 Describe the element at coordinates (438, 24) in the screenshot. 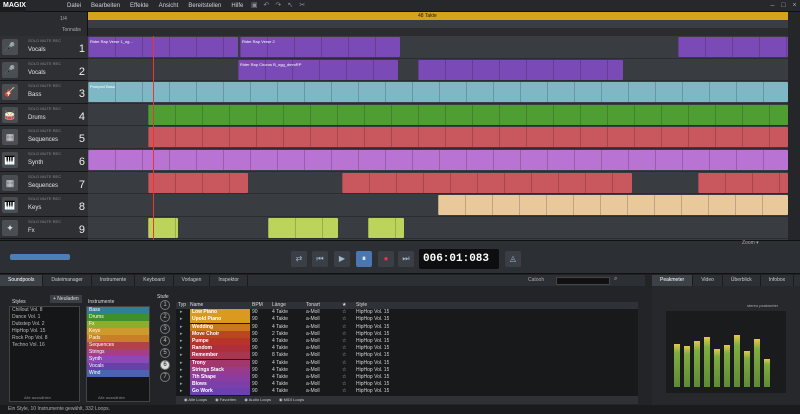

I see `timeline-ruler: 48 Takte` at that location.